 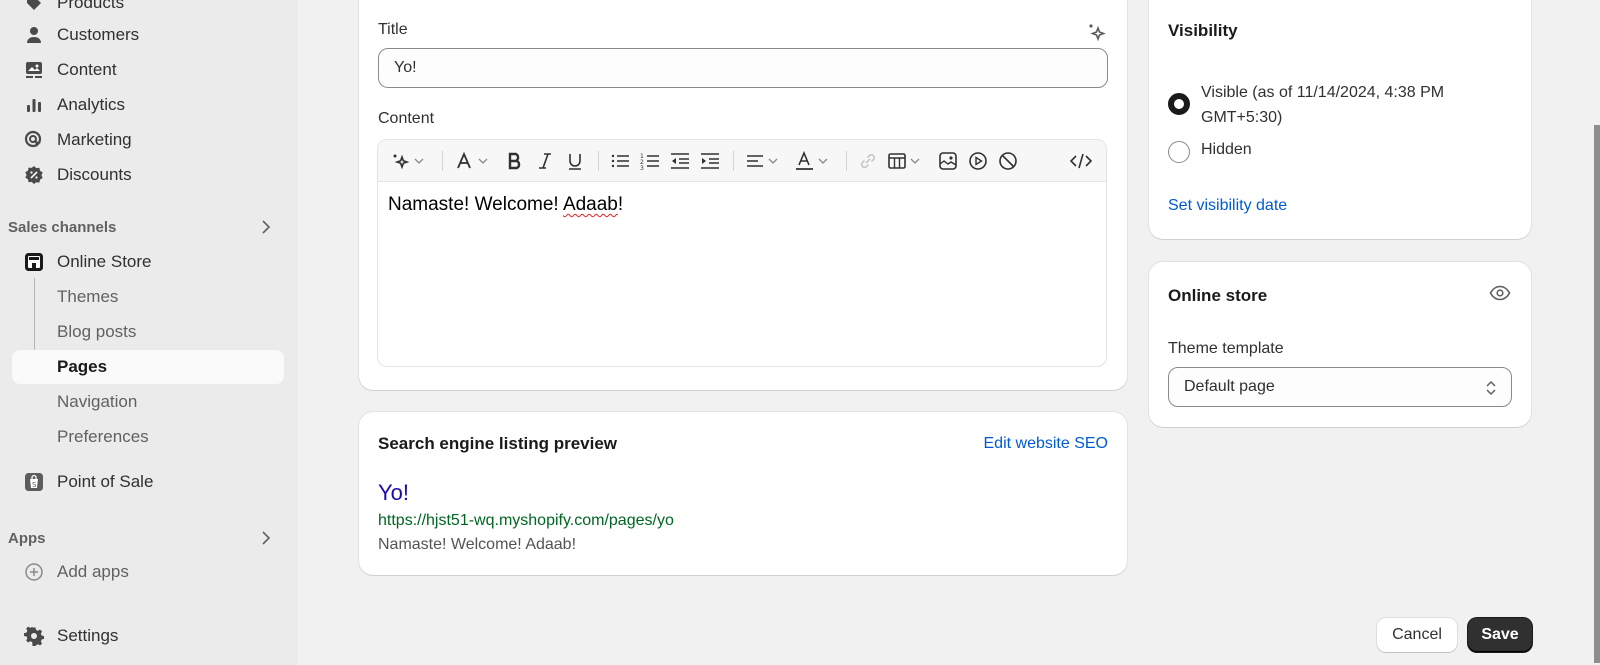 I want to click on visible-label-line2: GMT+5:30), so click(x=1242, y=117).